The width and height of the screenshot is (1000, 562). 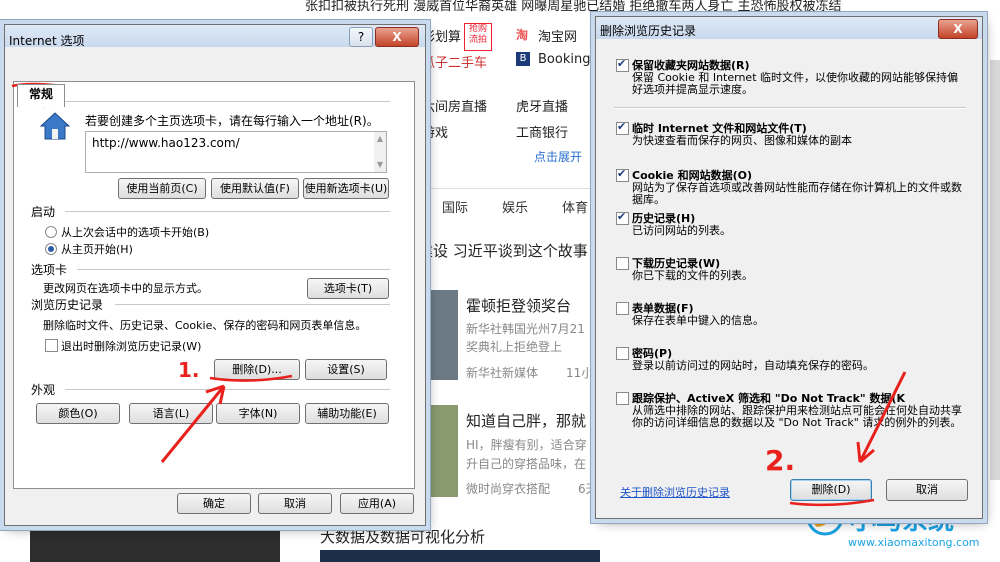 I want to click on arrow-to-delete-history, so click(x=193, y=423).